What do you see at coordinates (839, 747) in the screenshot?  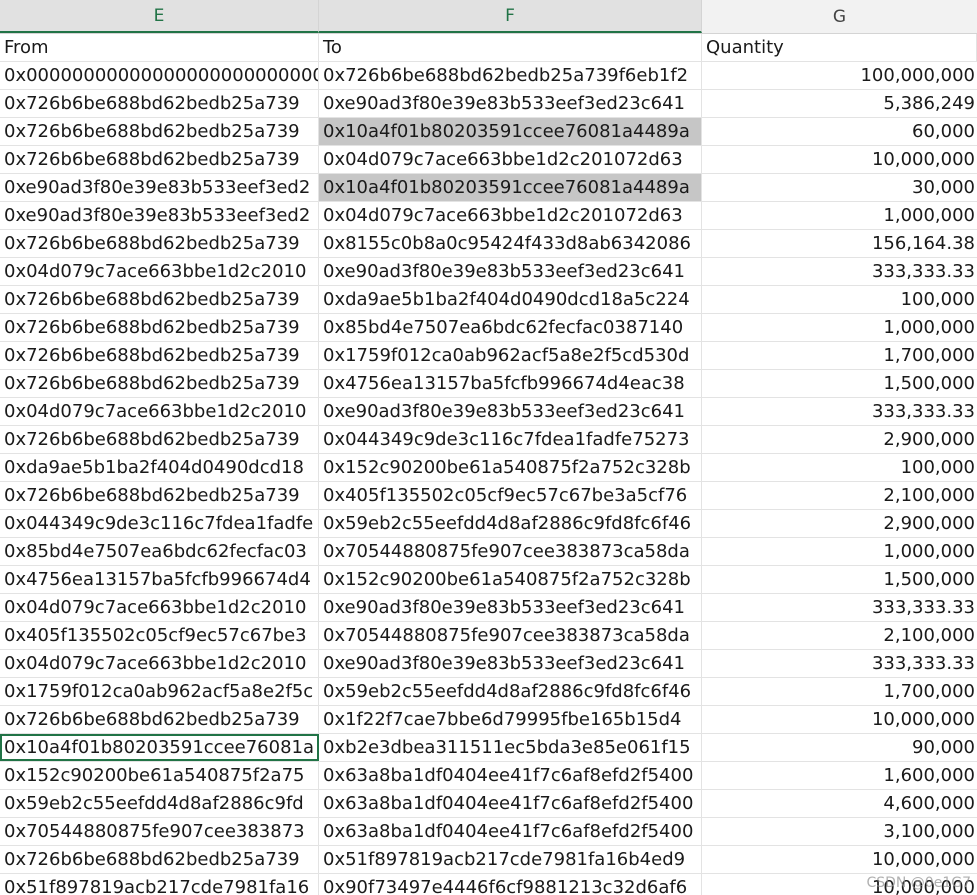 I see `quantity-cell: 90,000` at bounding box center [839, 747].